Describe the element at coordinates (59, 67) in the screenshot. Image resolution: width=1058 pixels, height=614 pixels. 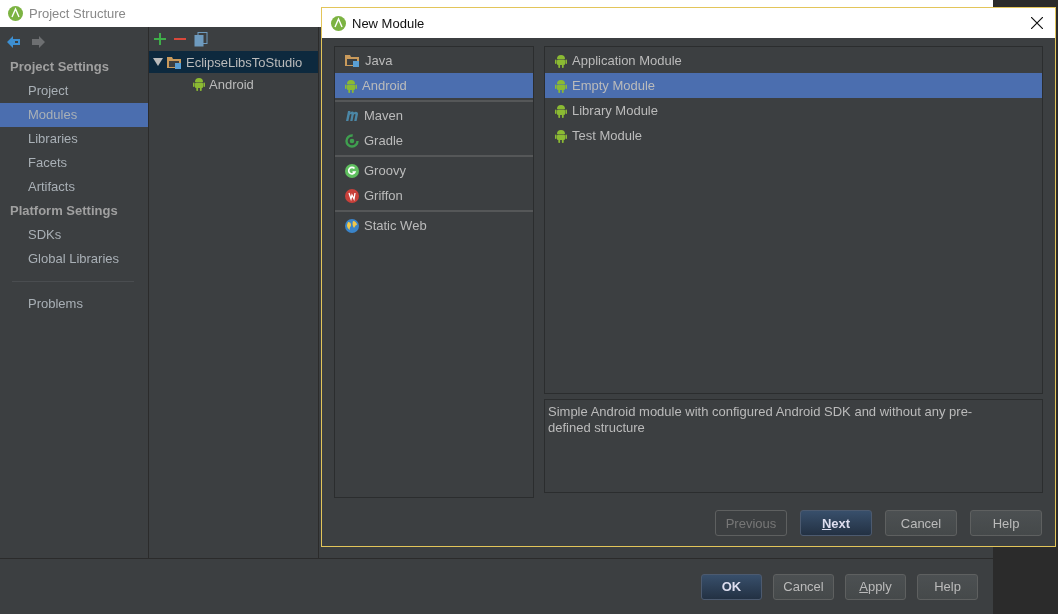
I see `sidebar-heading: Project Settings` at that location.